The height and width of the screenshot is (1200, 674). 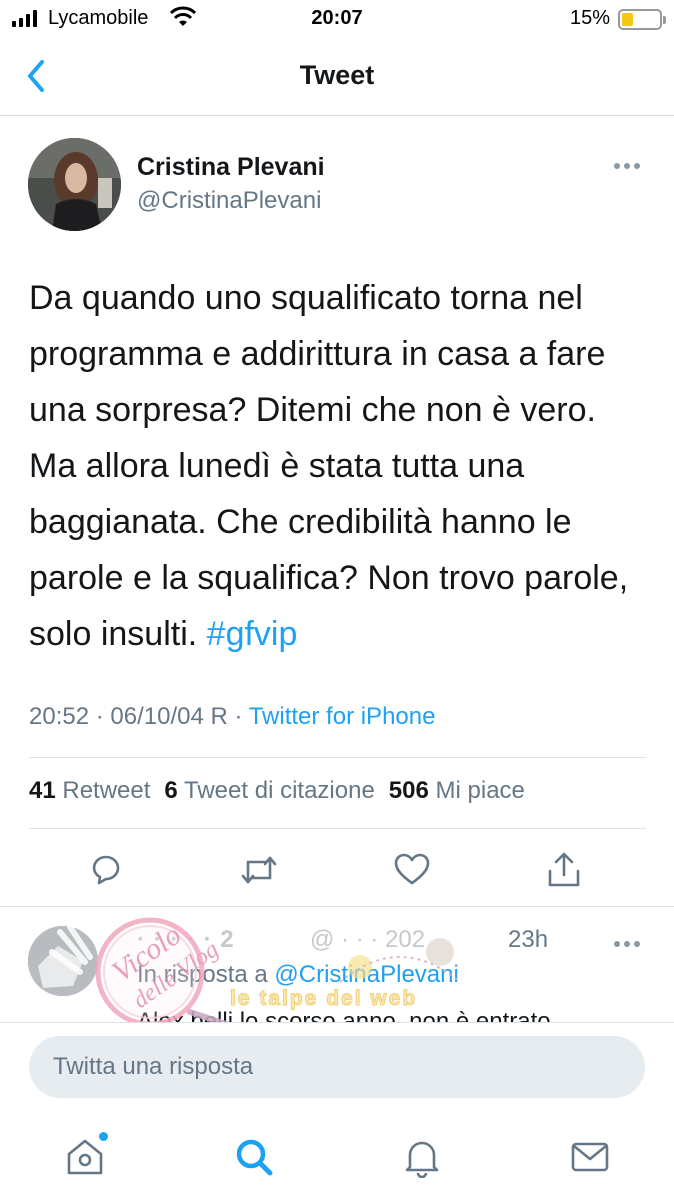 I want to click on page-title: Tweet, so click(x=337, y=75).